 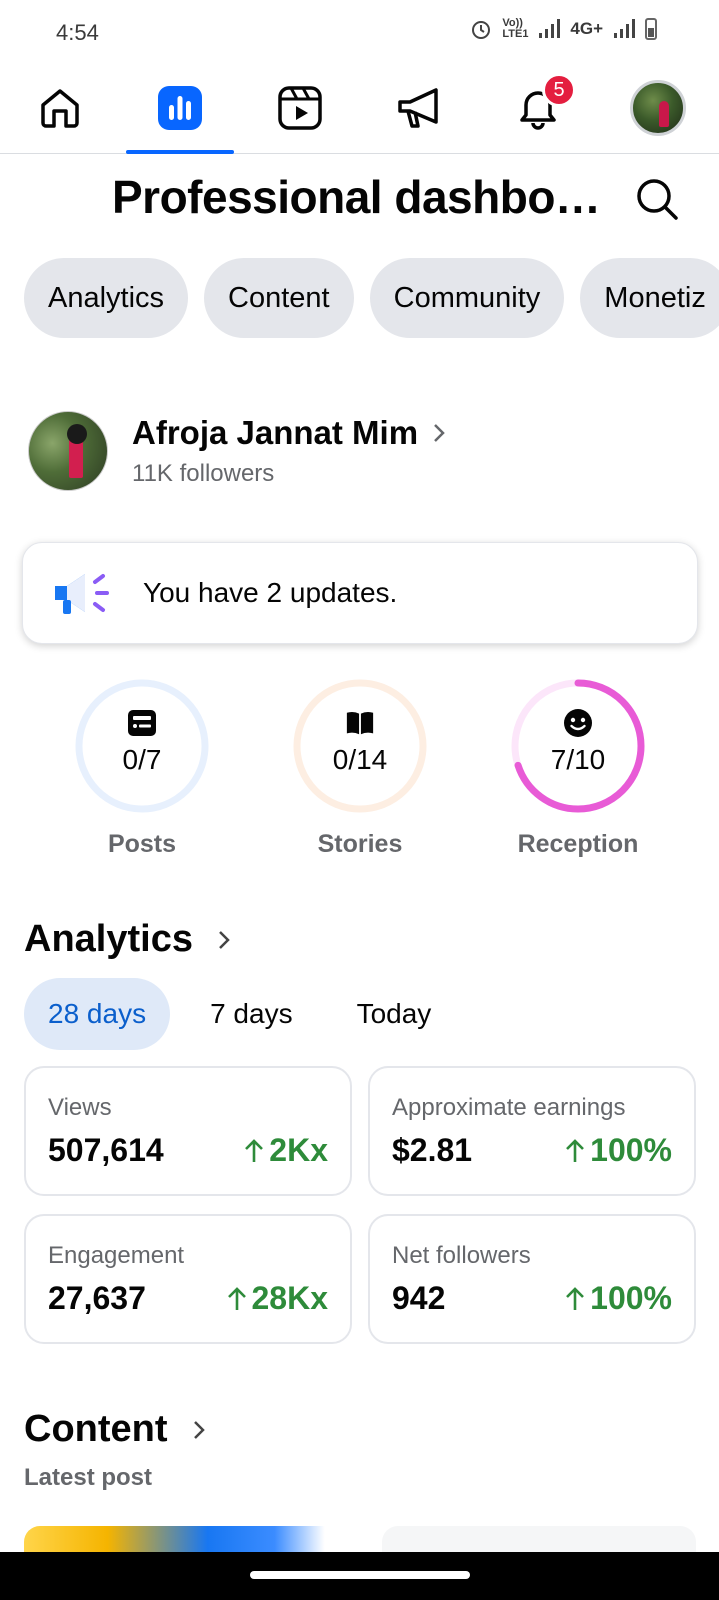 What do you see at coordinates (419, 1298) in the screenshot?
I see `stat-value: 942` at bounding box center [419, 1298].